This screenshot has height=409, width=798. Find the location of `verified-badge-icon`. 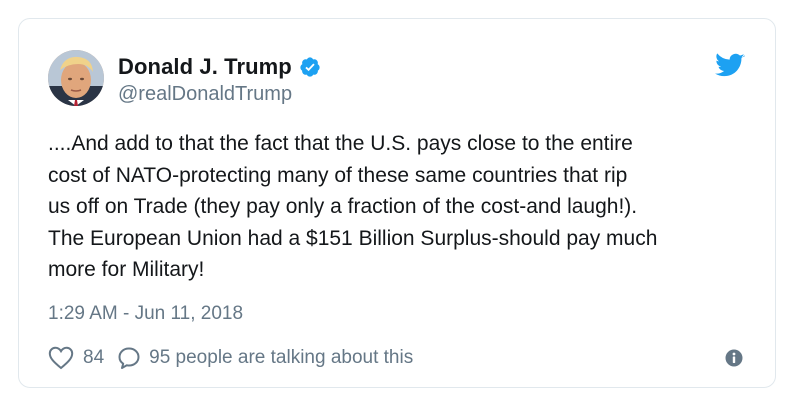

verified-badge-icon is located at coordinates (310, 67).